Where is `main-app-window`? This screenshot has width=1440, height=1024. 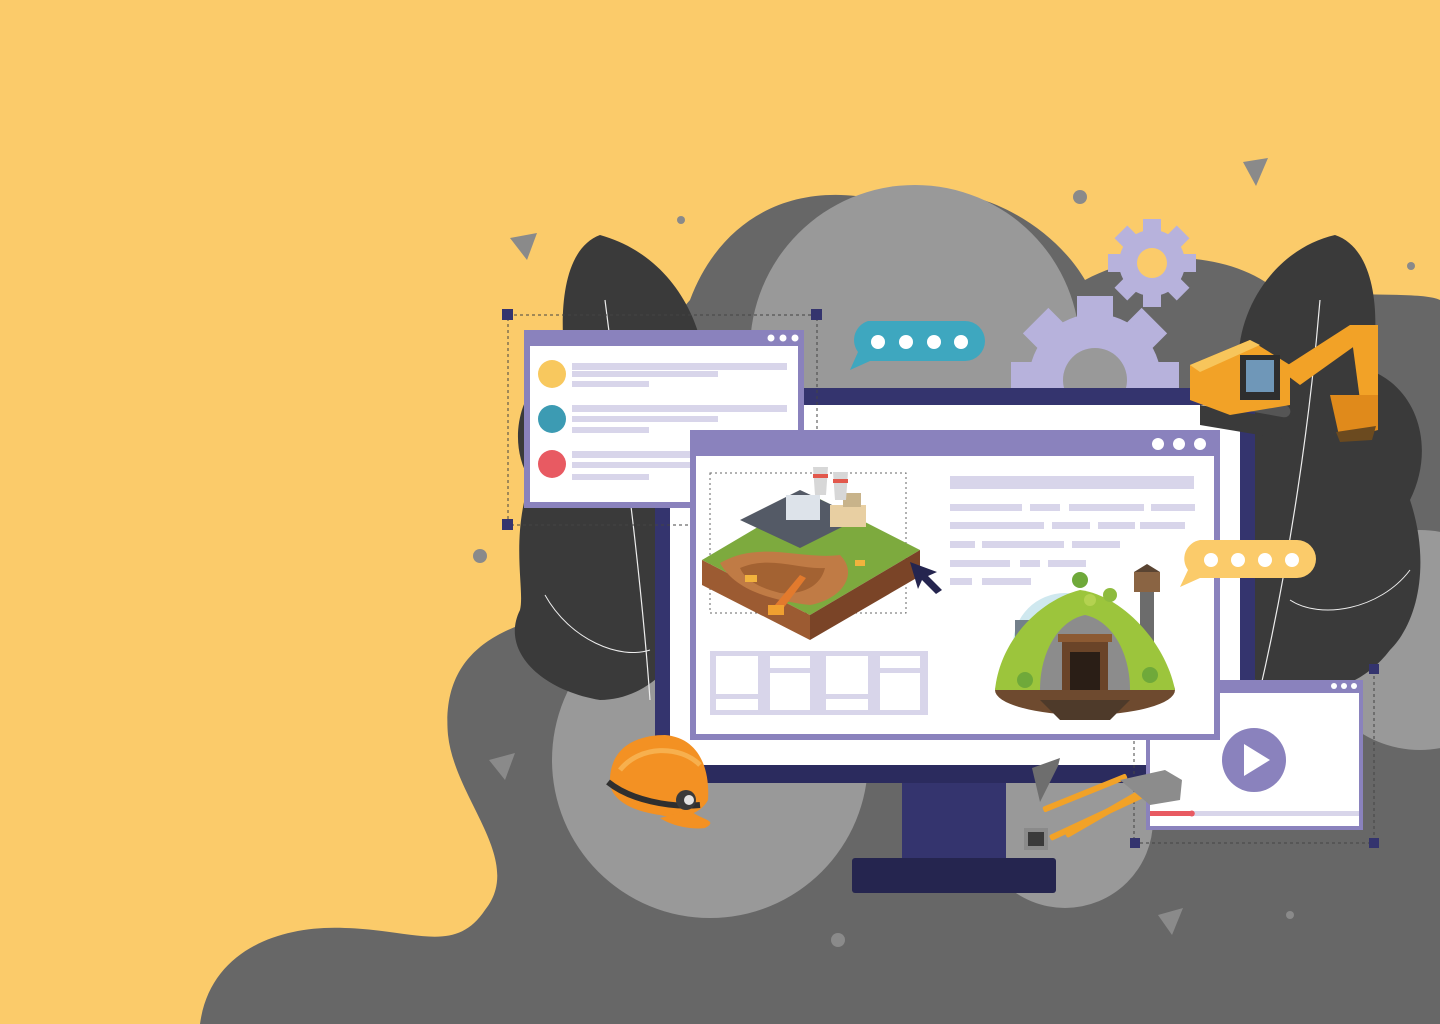
main-app-window is located at coordinates (955, 585).